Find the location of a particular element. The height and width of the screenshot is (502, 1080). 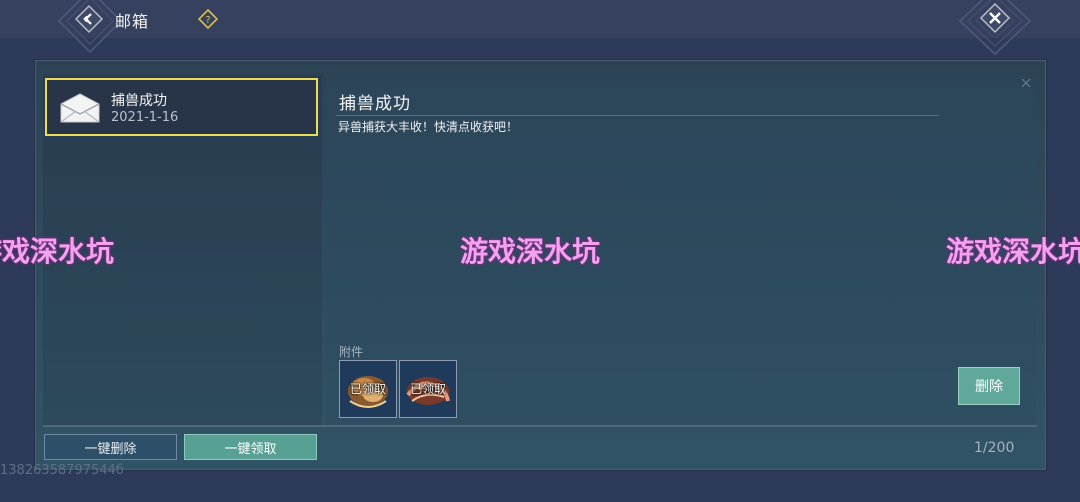

user-id: 13826358797544б is located at coordinates (62, 470).